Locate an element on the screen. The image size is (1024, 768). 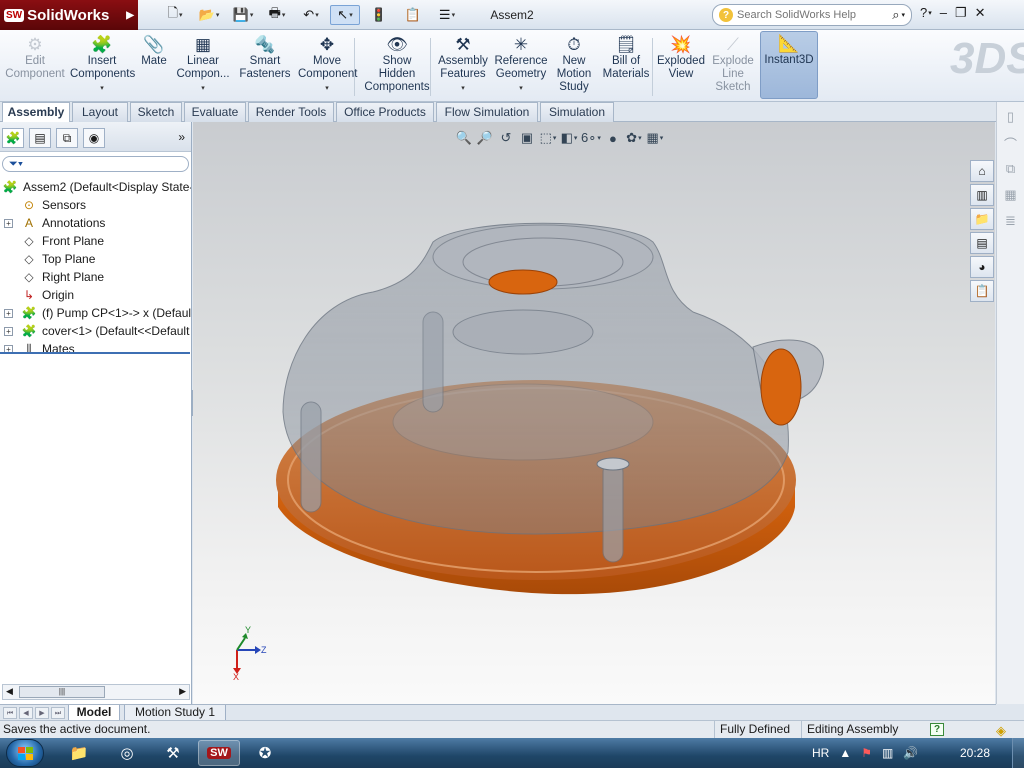
taskbar-clock: 20:28 is located at coordinates (975, 753).